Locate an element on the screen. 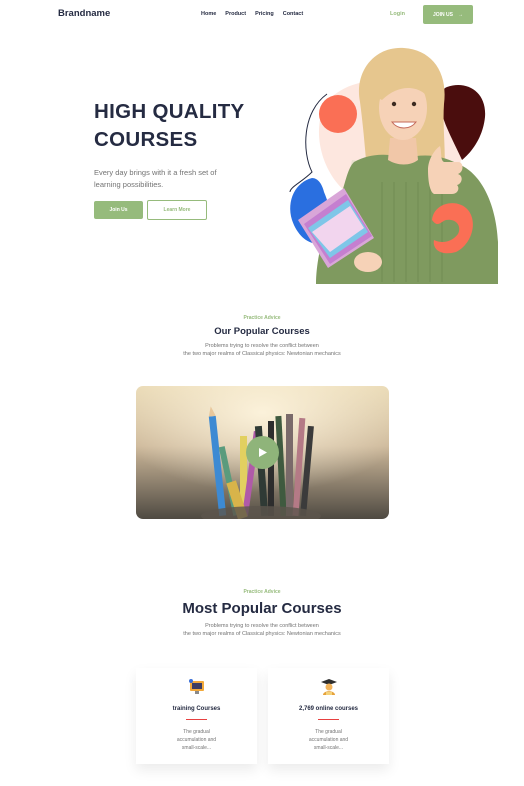 Image resolution: width=524 pixels, height=786 pixels. right-eye is located at coordinates (414, 104).